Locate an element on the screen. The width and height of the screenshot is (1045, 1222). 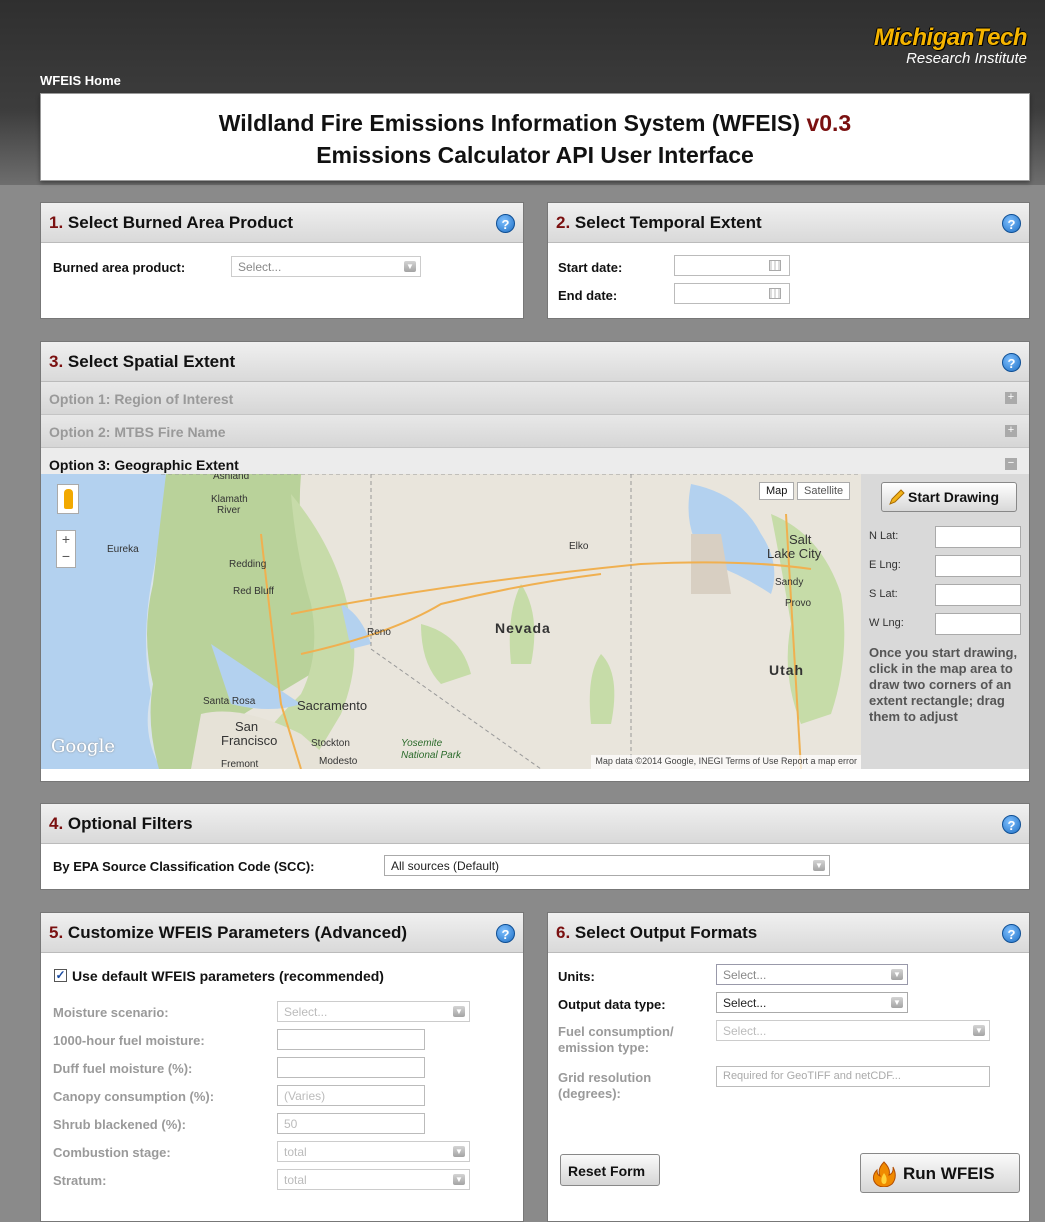
end-date-input is located at coordinates (732, 293).